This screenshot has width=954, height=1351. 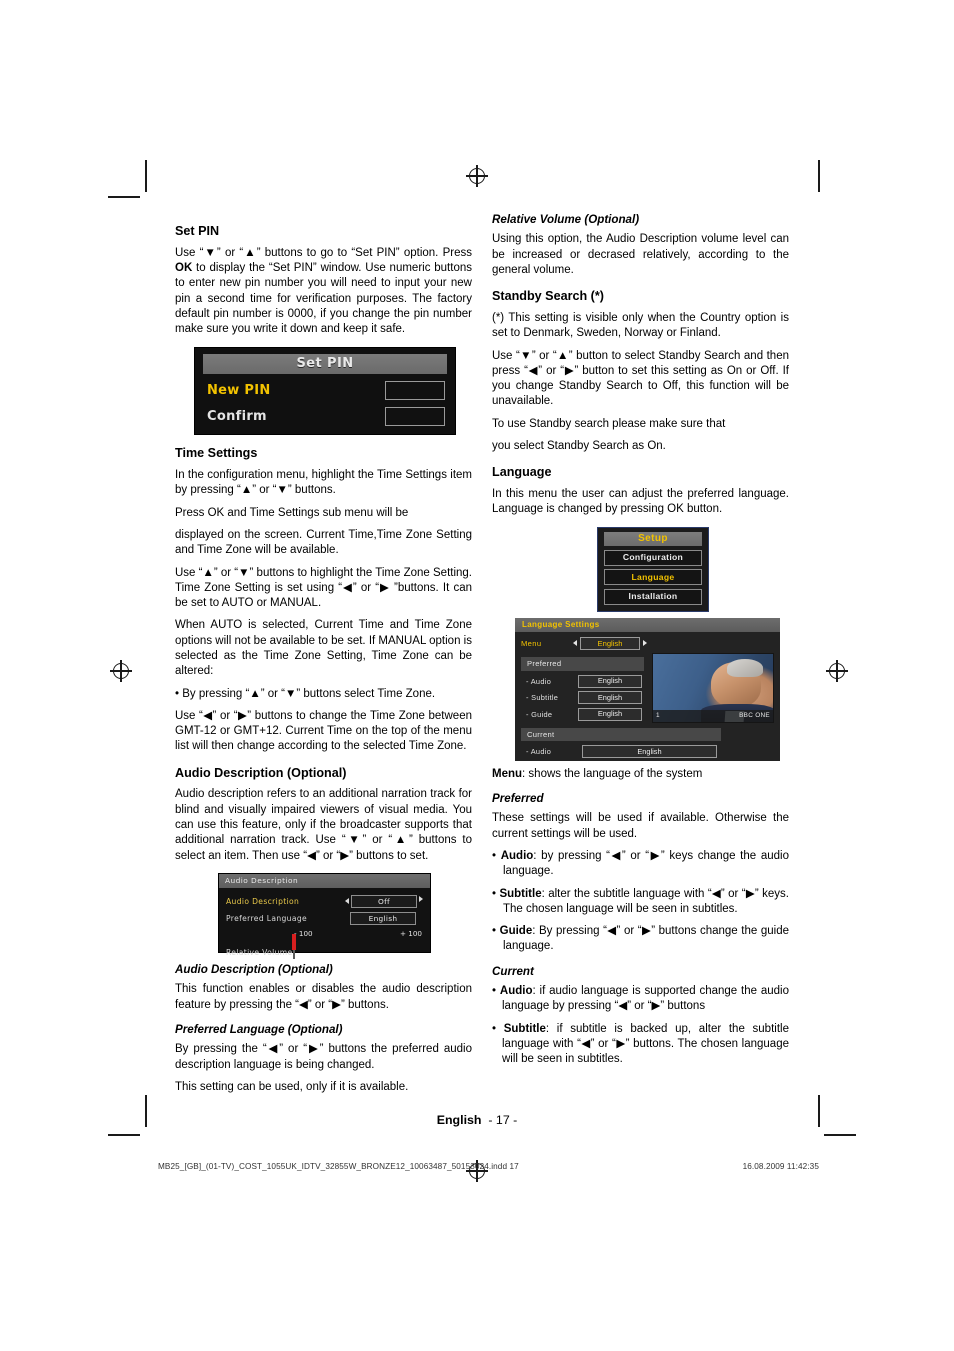 I want to click on language-settings-menu-selector: English, so click(x=610, y=643).